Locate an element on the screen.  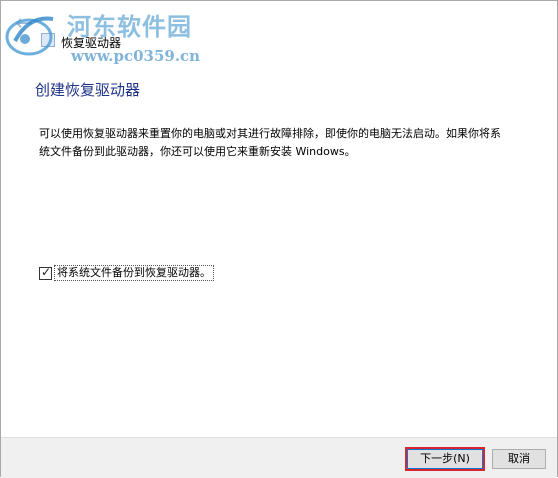
backup-system-files-option: ✓ 将系统文件备份到恢复驱动器。 is located at coordinates (126, 273).